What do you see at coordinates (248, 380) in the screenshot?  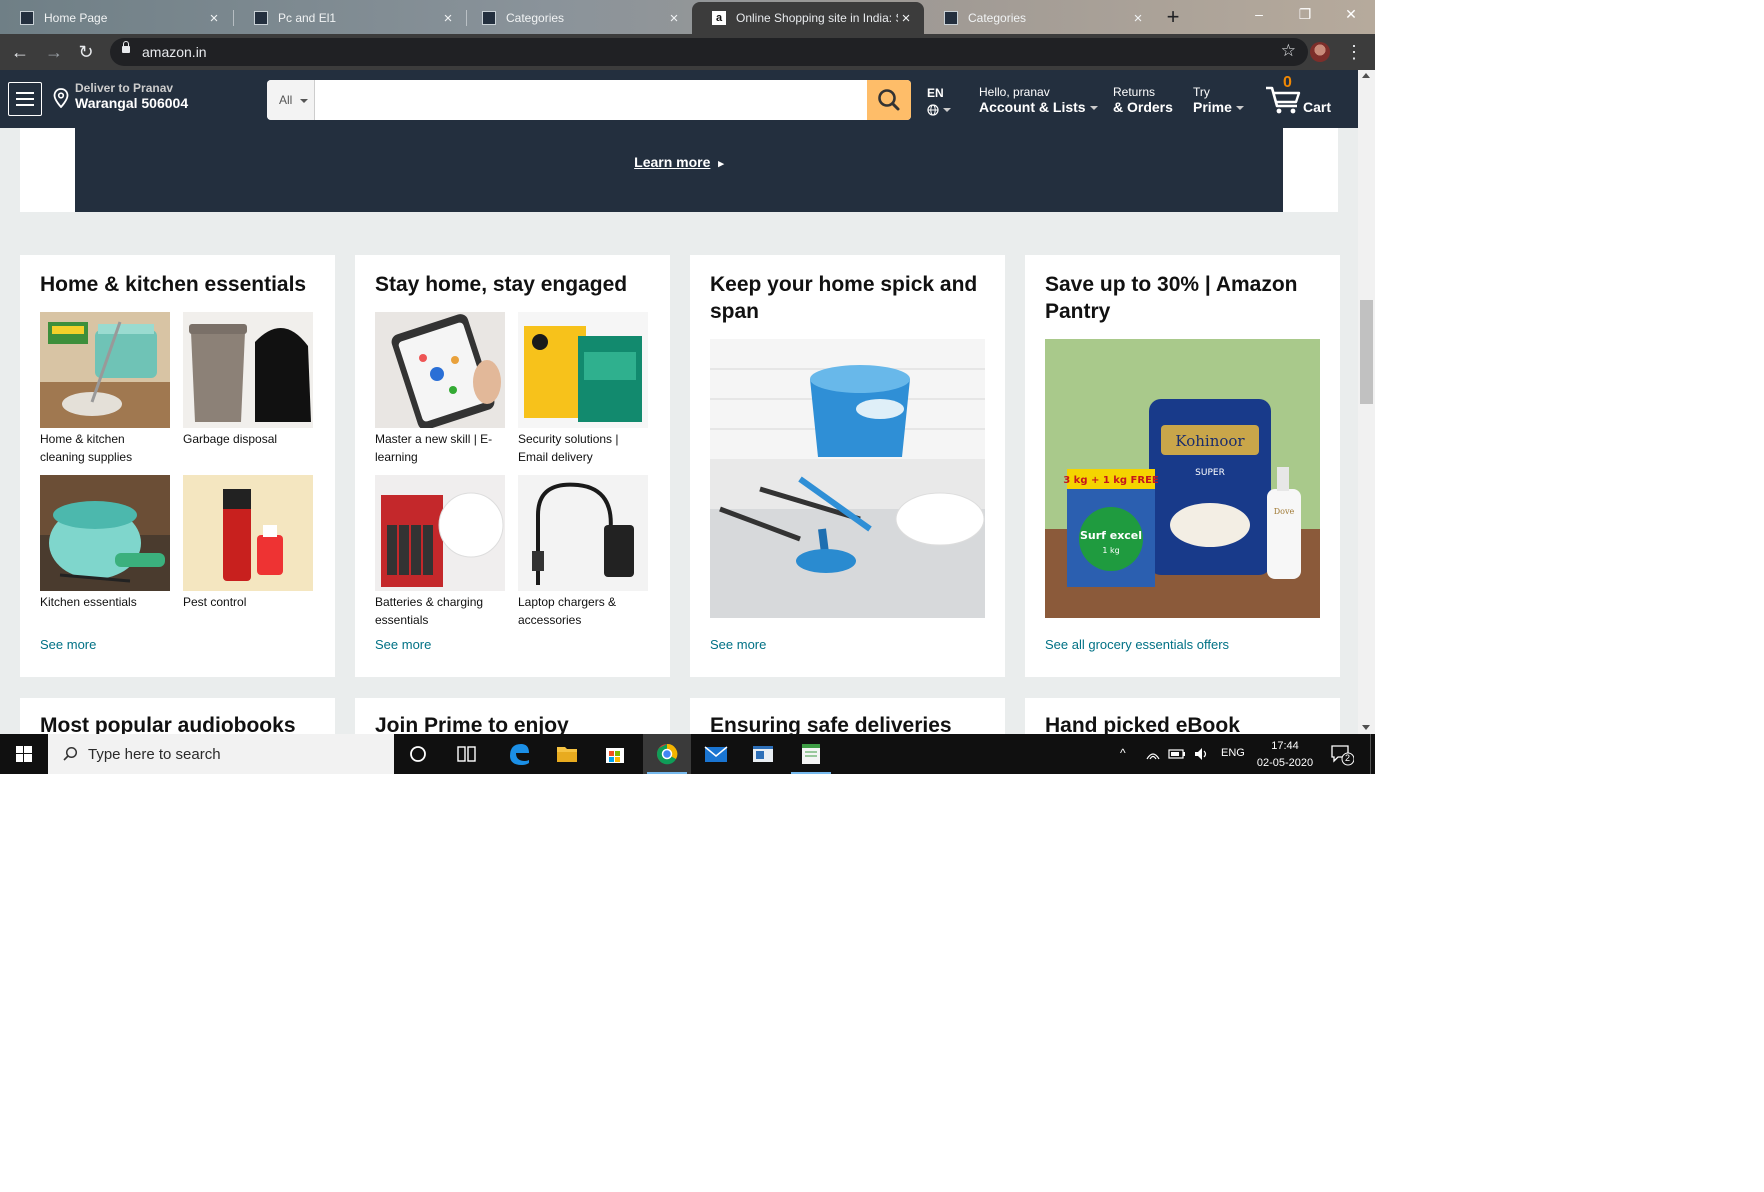 I see `tile-garbage-disposal: Garbage disposal` at bounding box center [248, 380].